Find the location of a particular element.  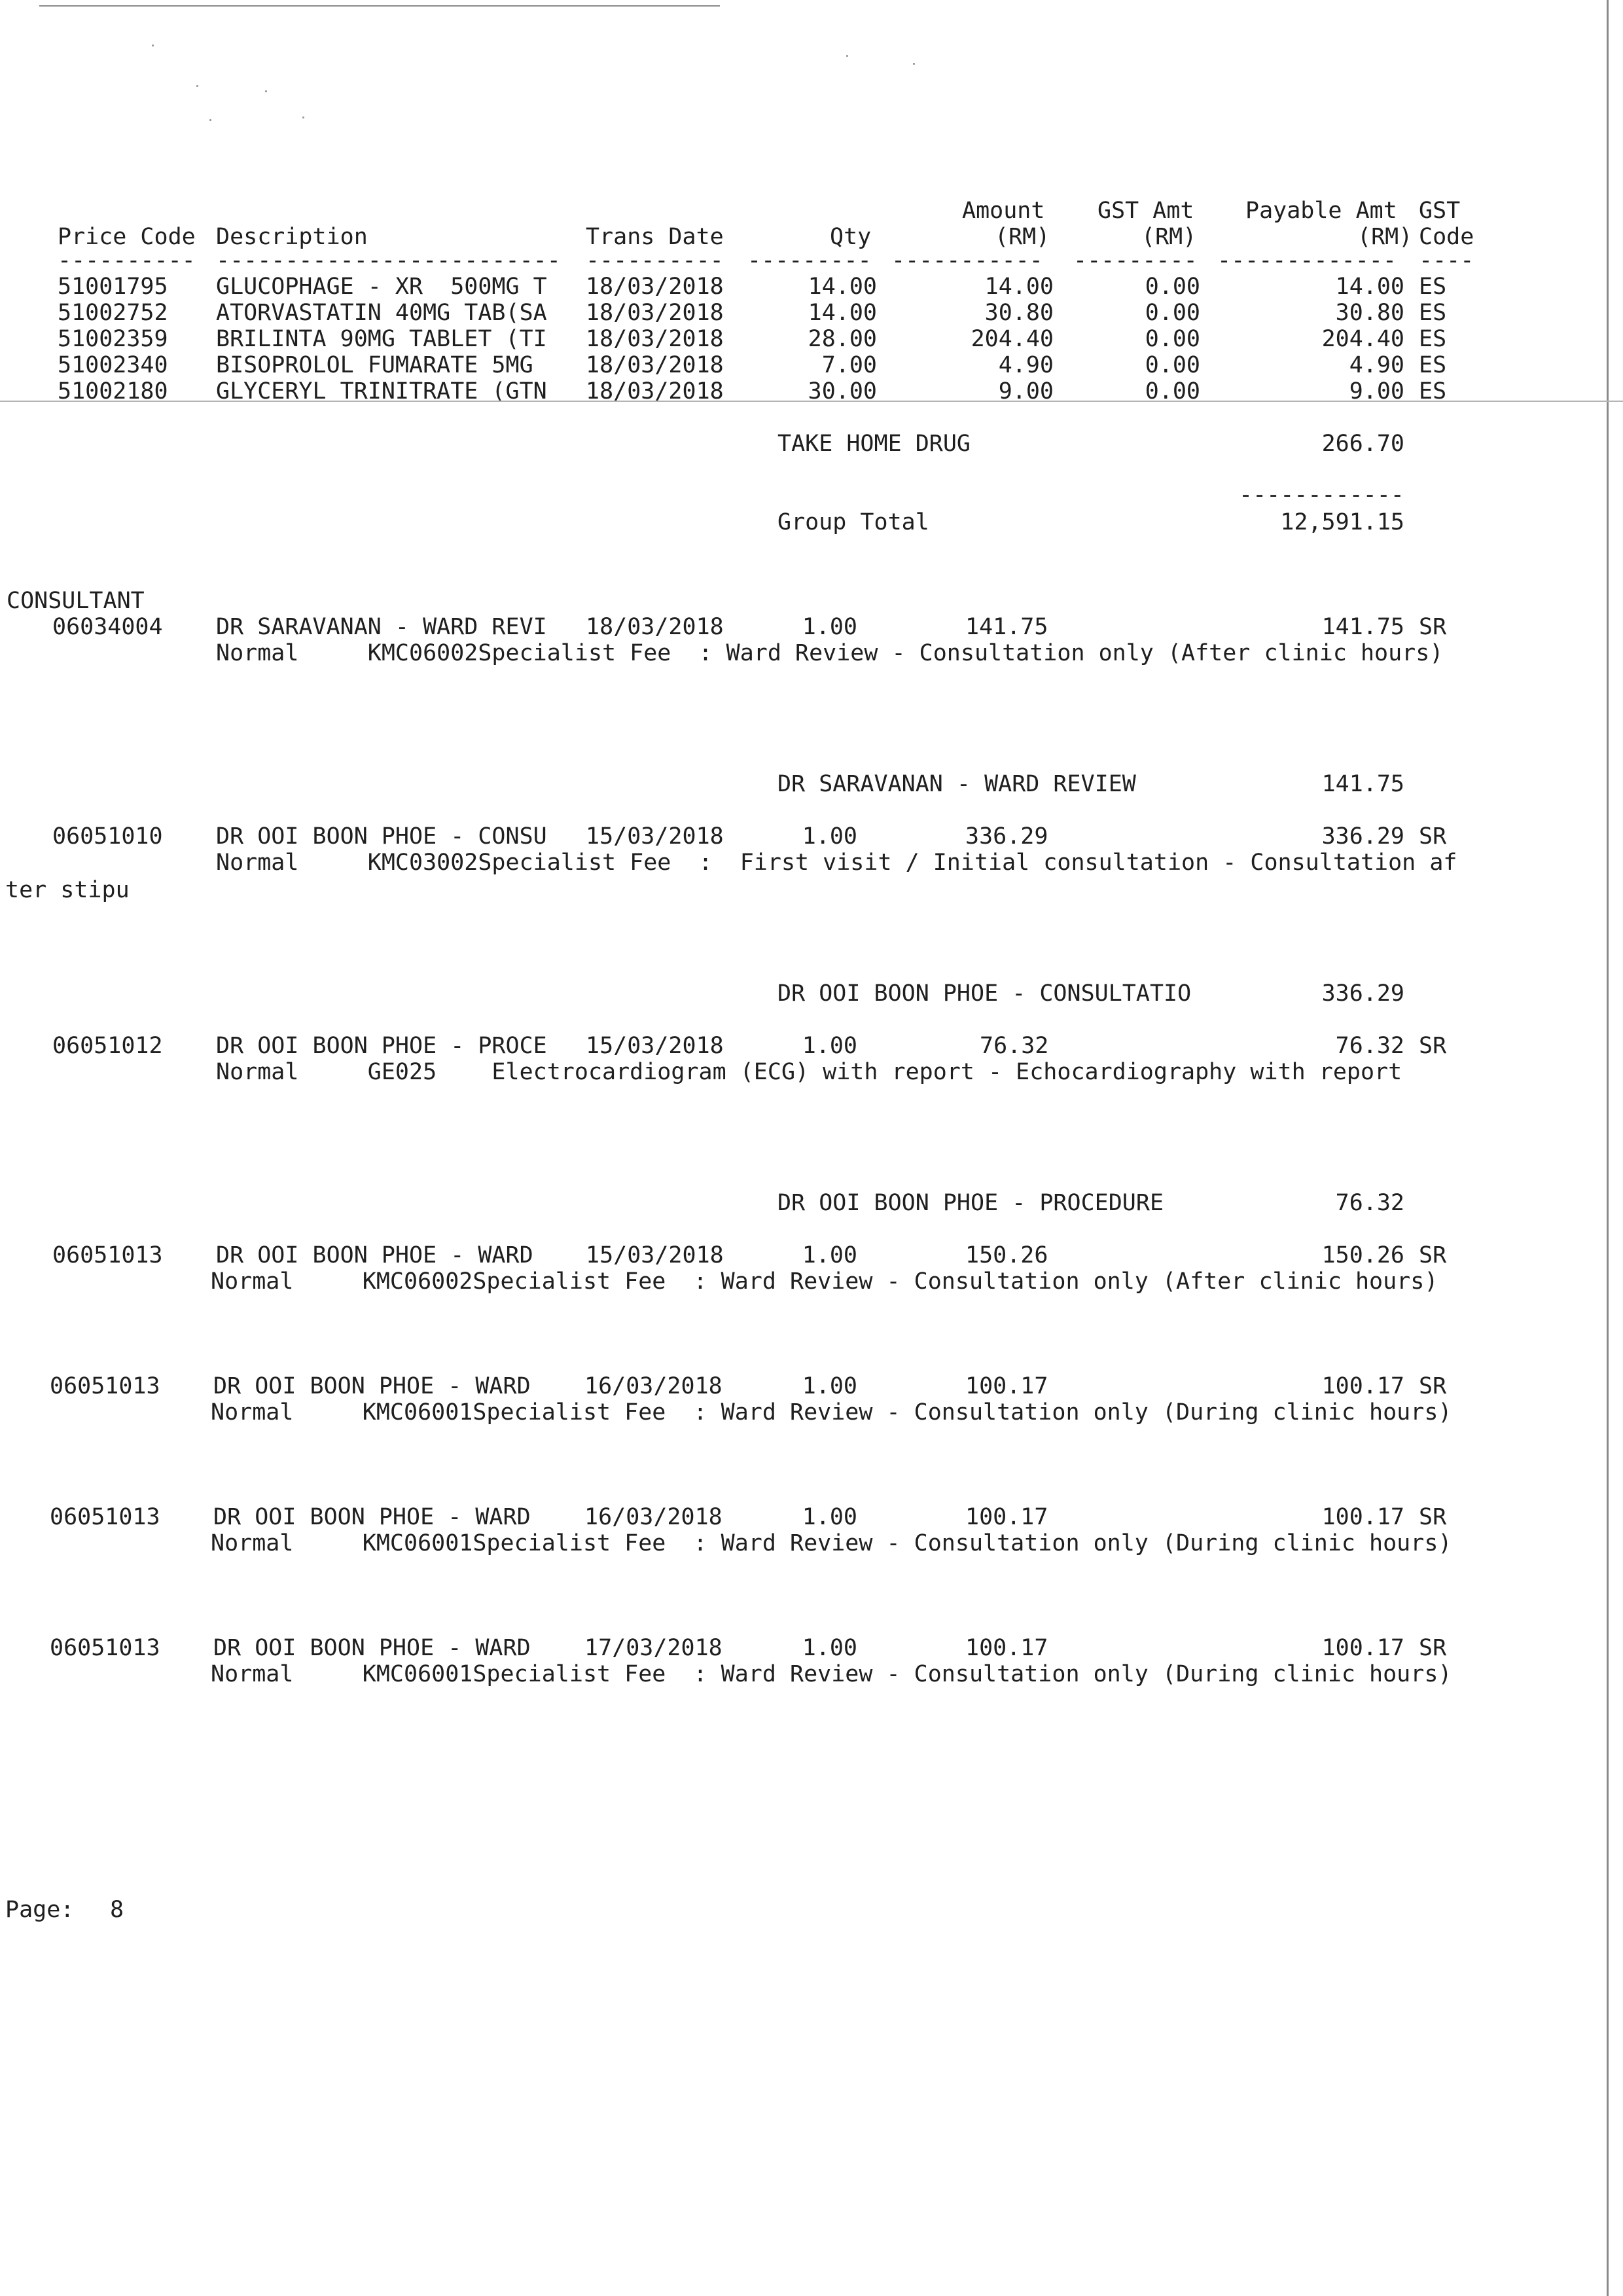

header-qty: Qty is located at coordinates (851, 237).